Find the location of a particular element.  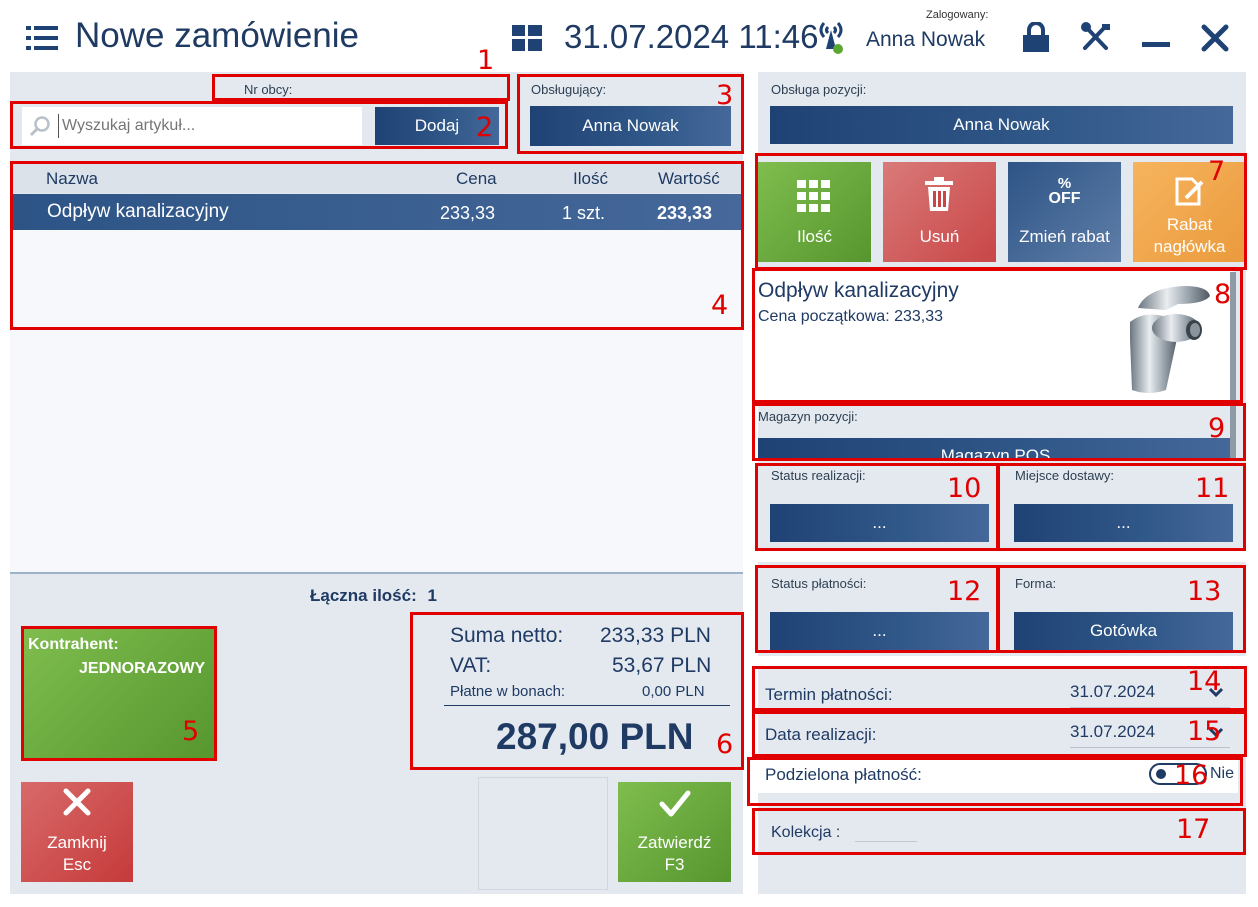

row-name: Odpływ kanalizacyjny is located at coordinates (138, 211).